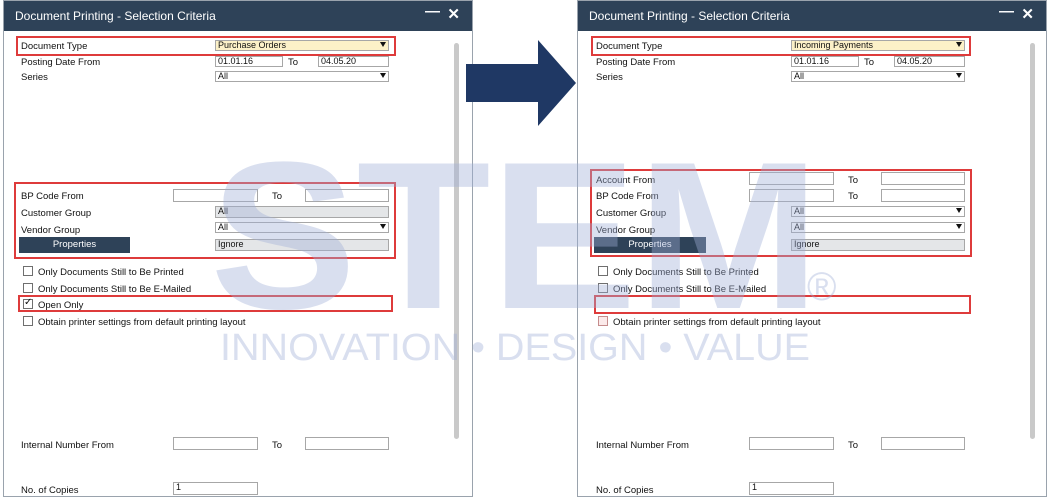  Describe the element at coordinates (782, 304) in the screenshot. I see `highlight-removed-option` at that location.